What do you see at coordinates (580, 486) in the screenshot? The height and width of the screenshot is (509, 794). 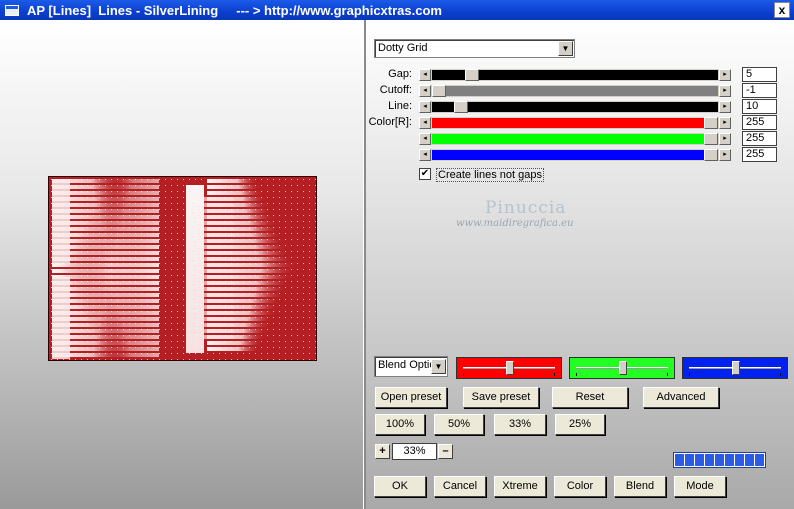 I see `color-button: Color` at bounding box center [580, 486].